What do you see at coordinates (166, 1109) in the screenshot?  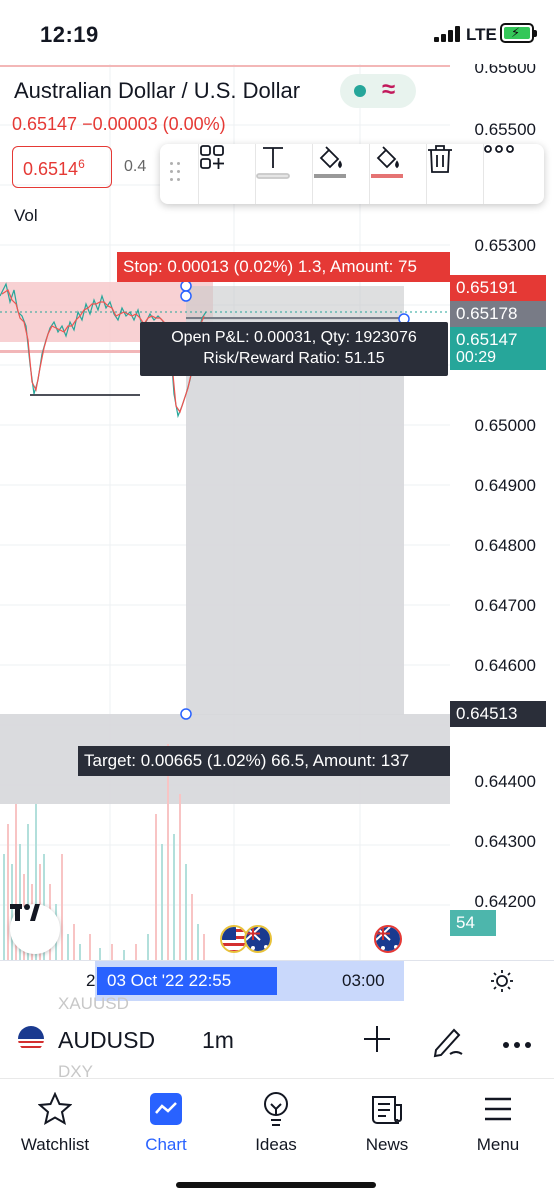 I see `chart-icon` at bounding box center [166, 1109].